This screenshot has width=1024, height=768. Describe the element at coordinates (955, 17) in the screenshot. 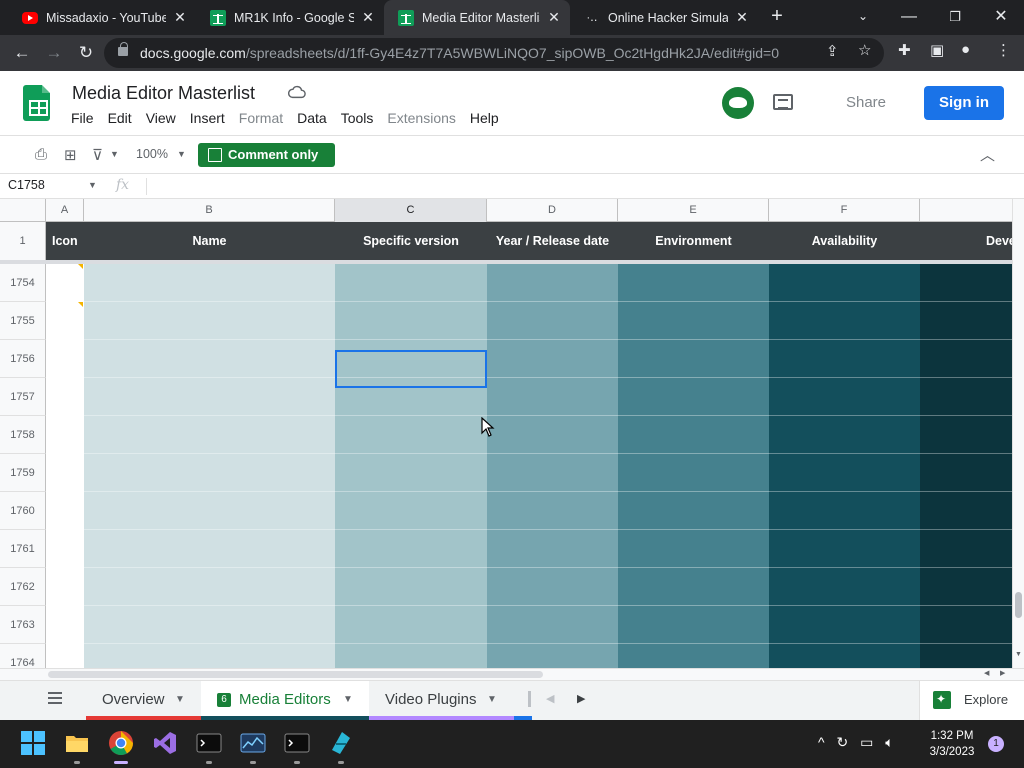

I see `restore-button: ❐` at that location.